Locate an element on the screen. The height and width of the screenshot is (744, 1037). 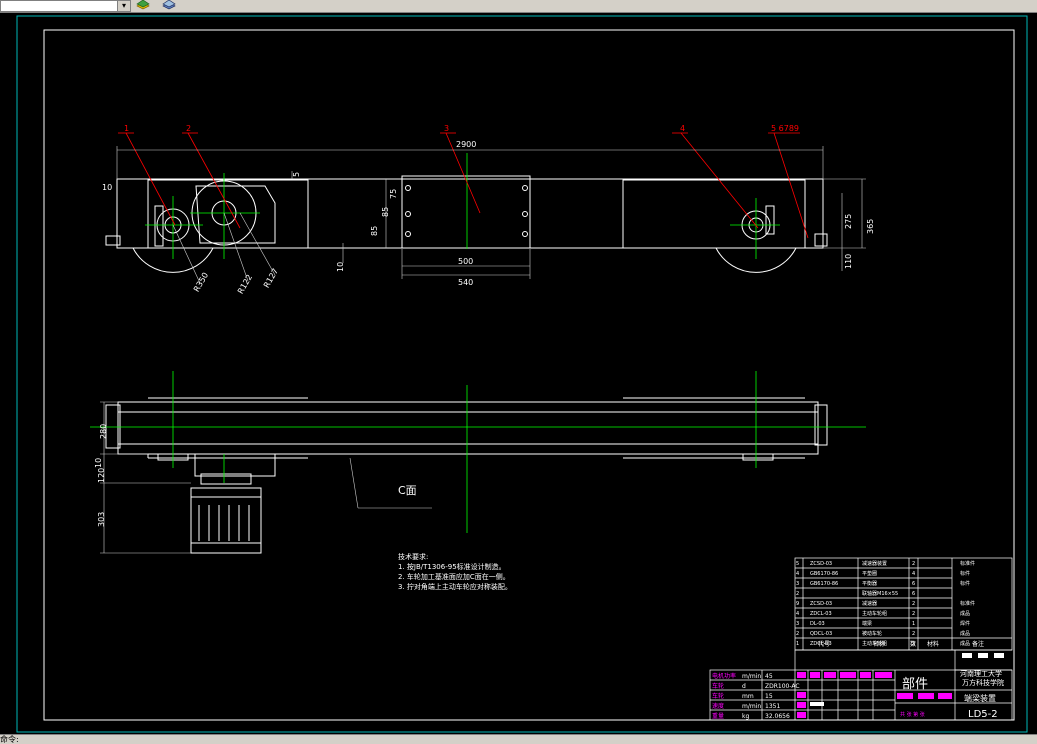
bom-code: QDCL-03 is located at coordinates (821, 634).